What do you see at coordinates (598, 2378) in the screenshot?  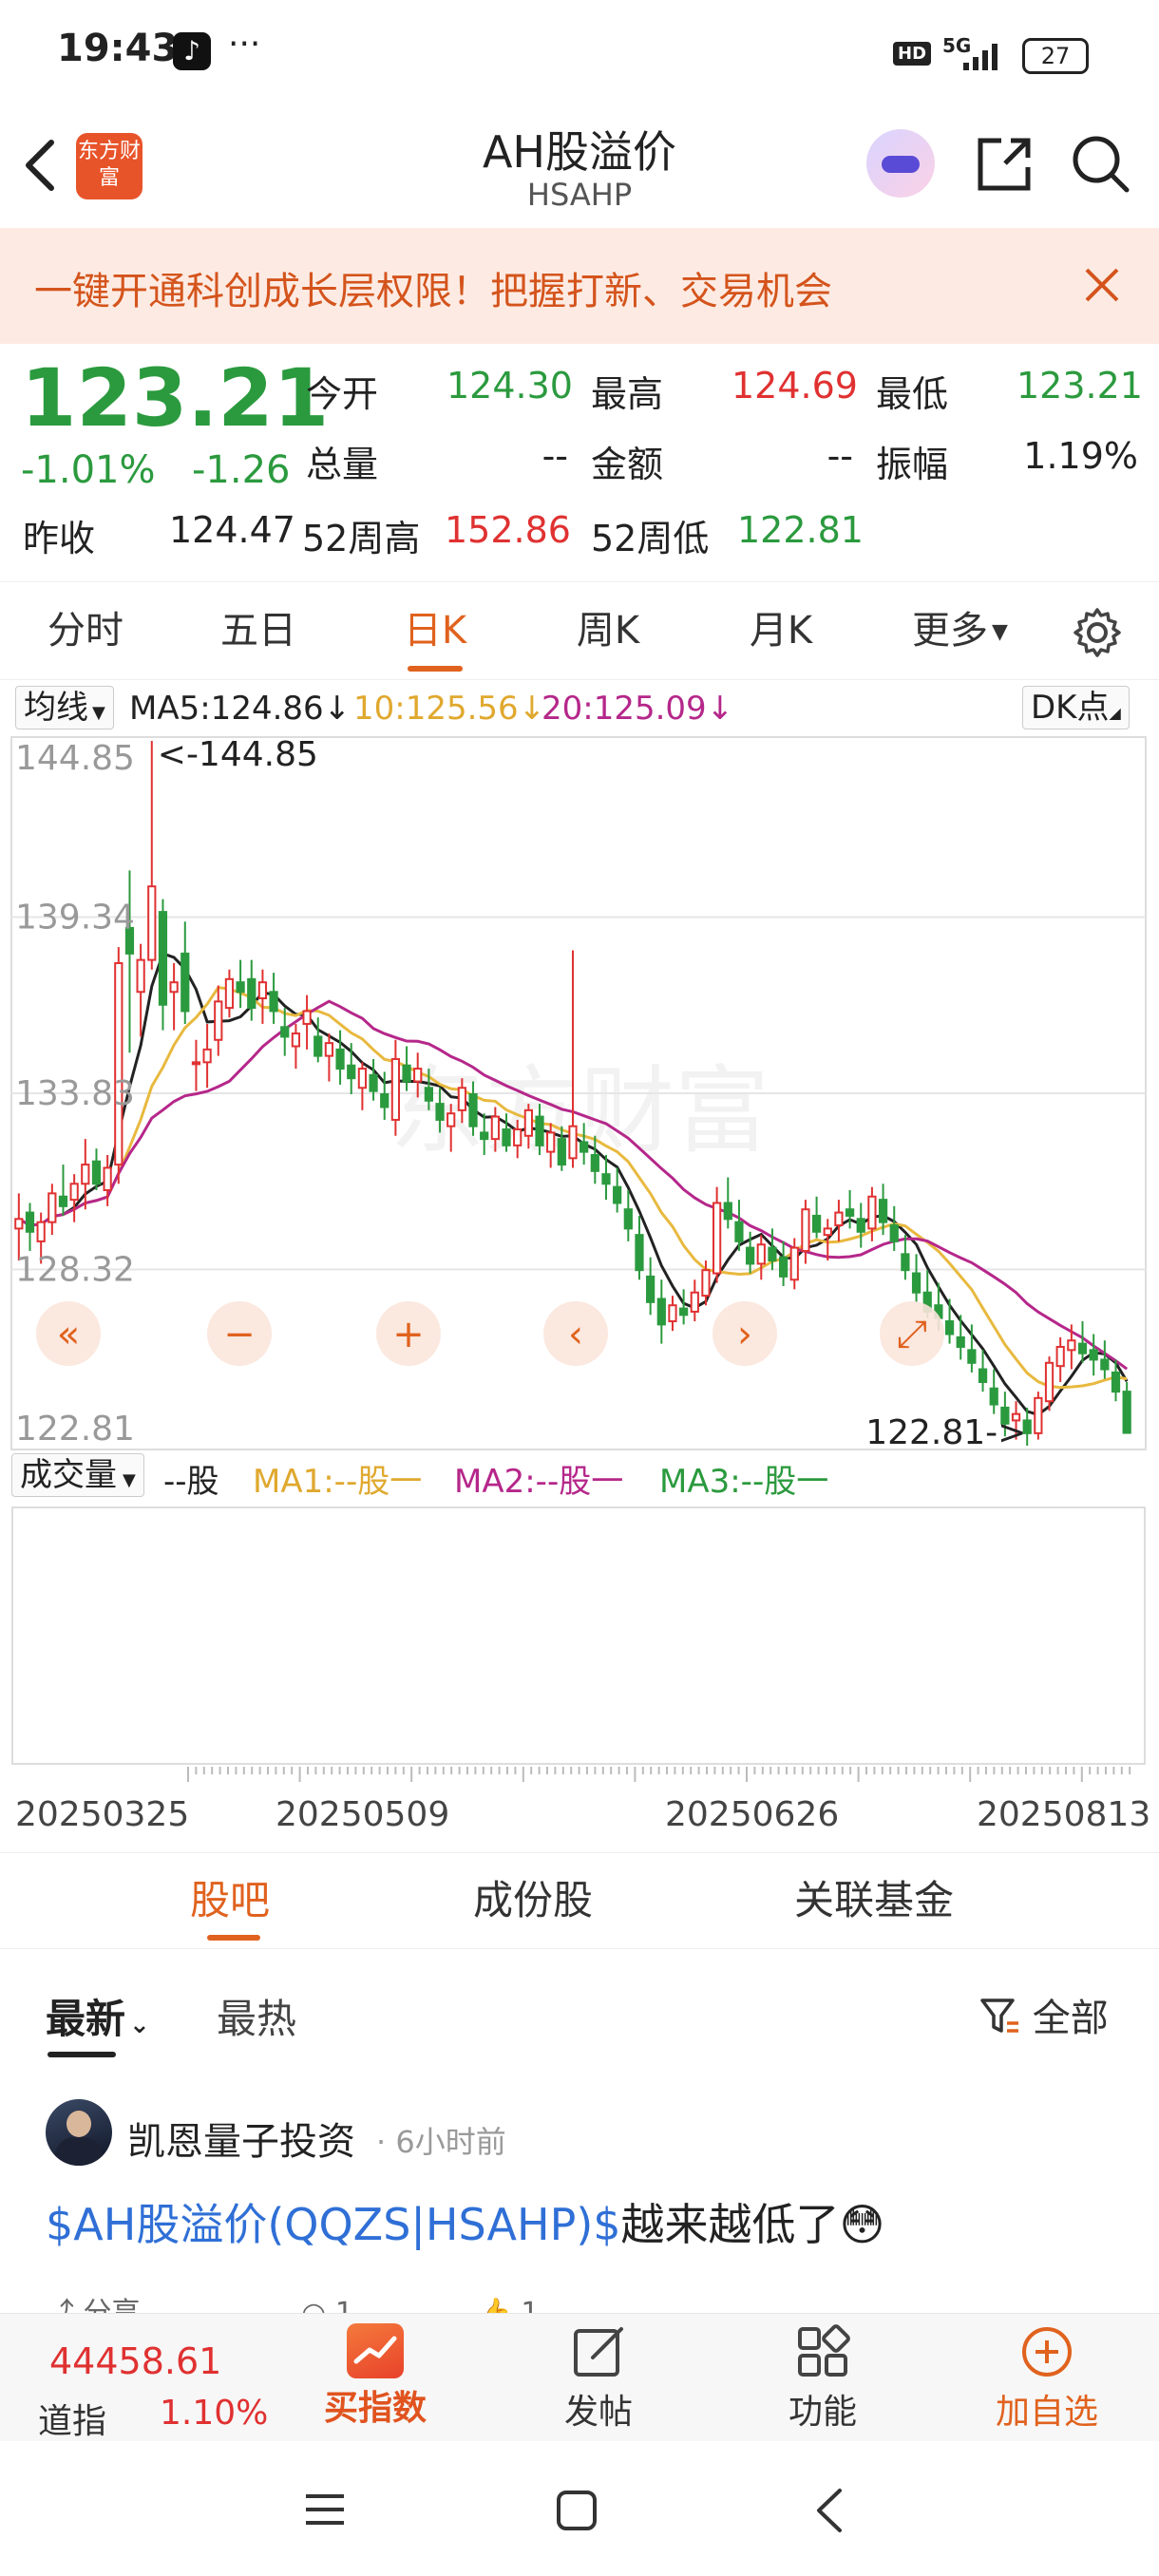 I see `post-button: 发帖` at bounding box center [598, 2378].